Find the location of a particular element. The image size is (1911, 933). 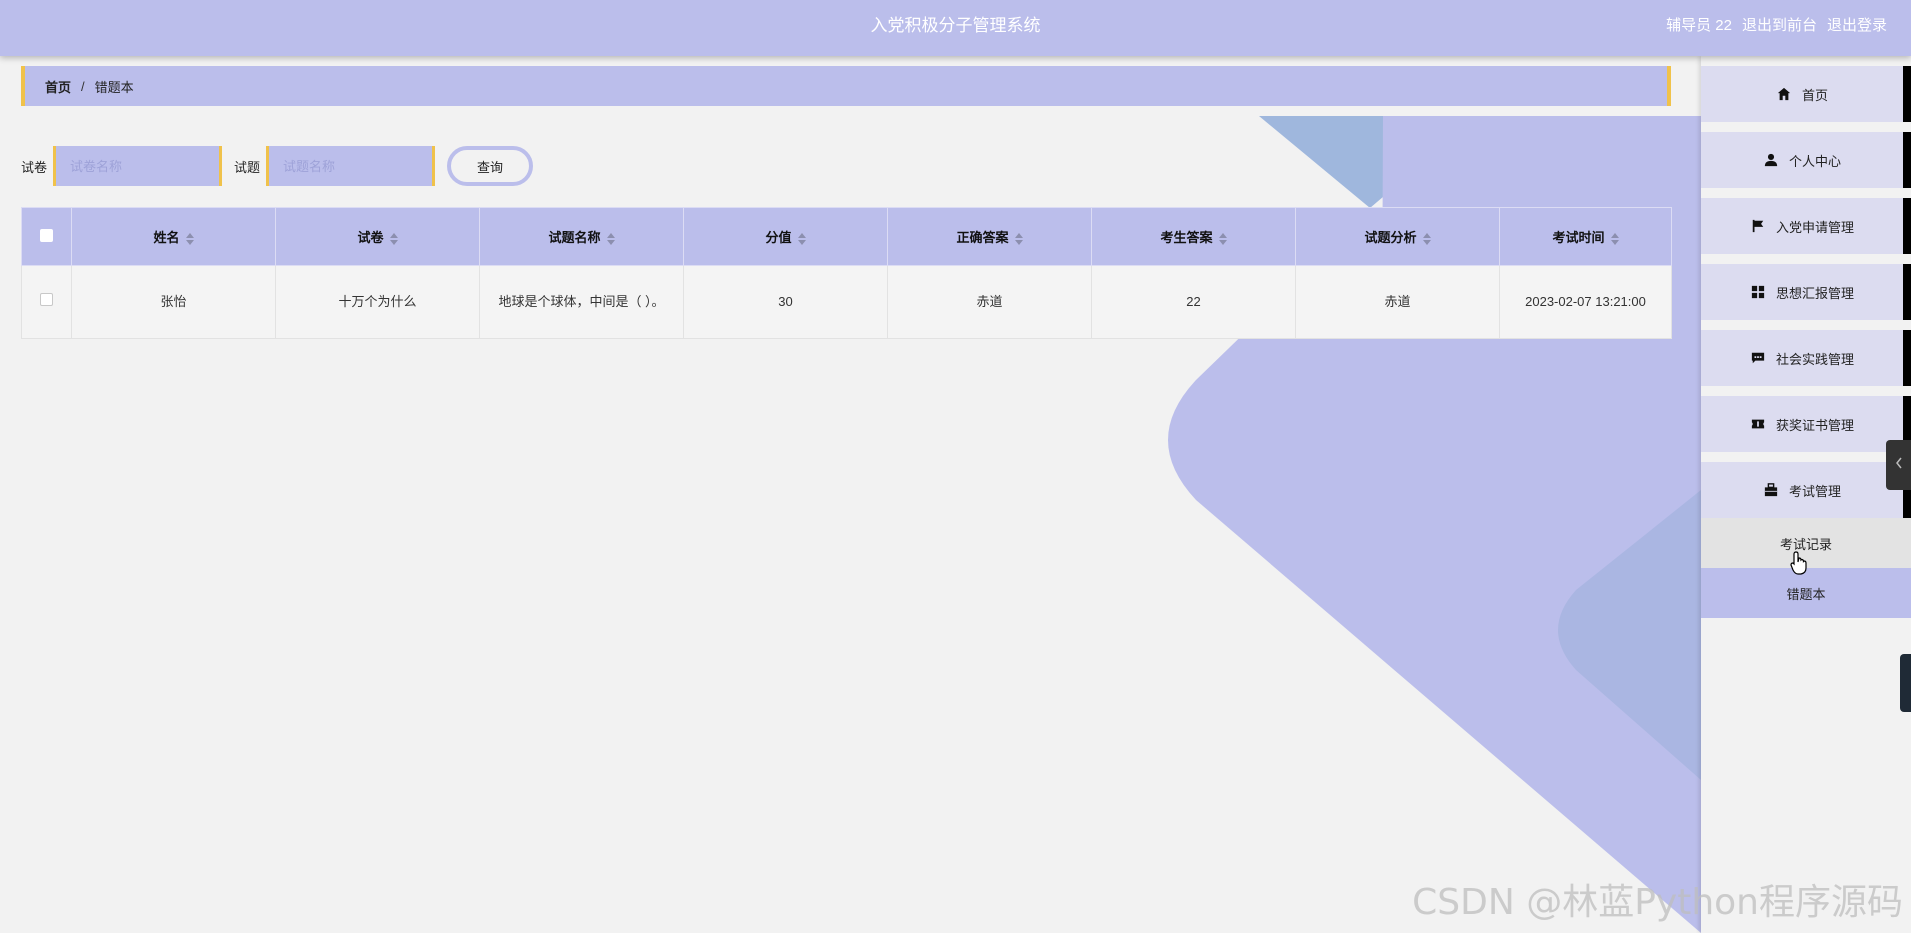

sidebar-item-award-certificate: 获奖证书管理 is located at coordinates (1806, 424).